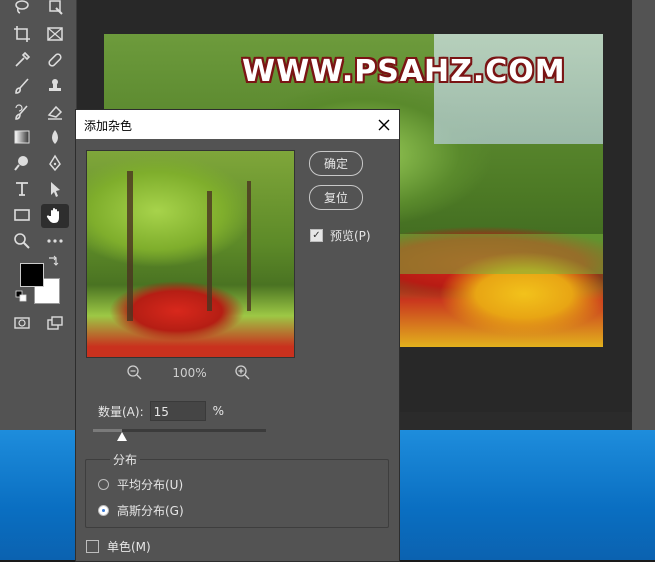  What do you see at coordinates (404, 71) in the screenshot?
I see `watermark-text: WWW.PSAHZ.COM` at bounding box center [404, 71].